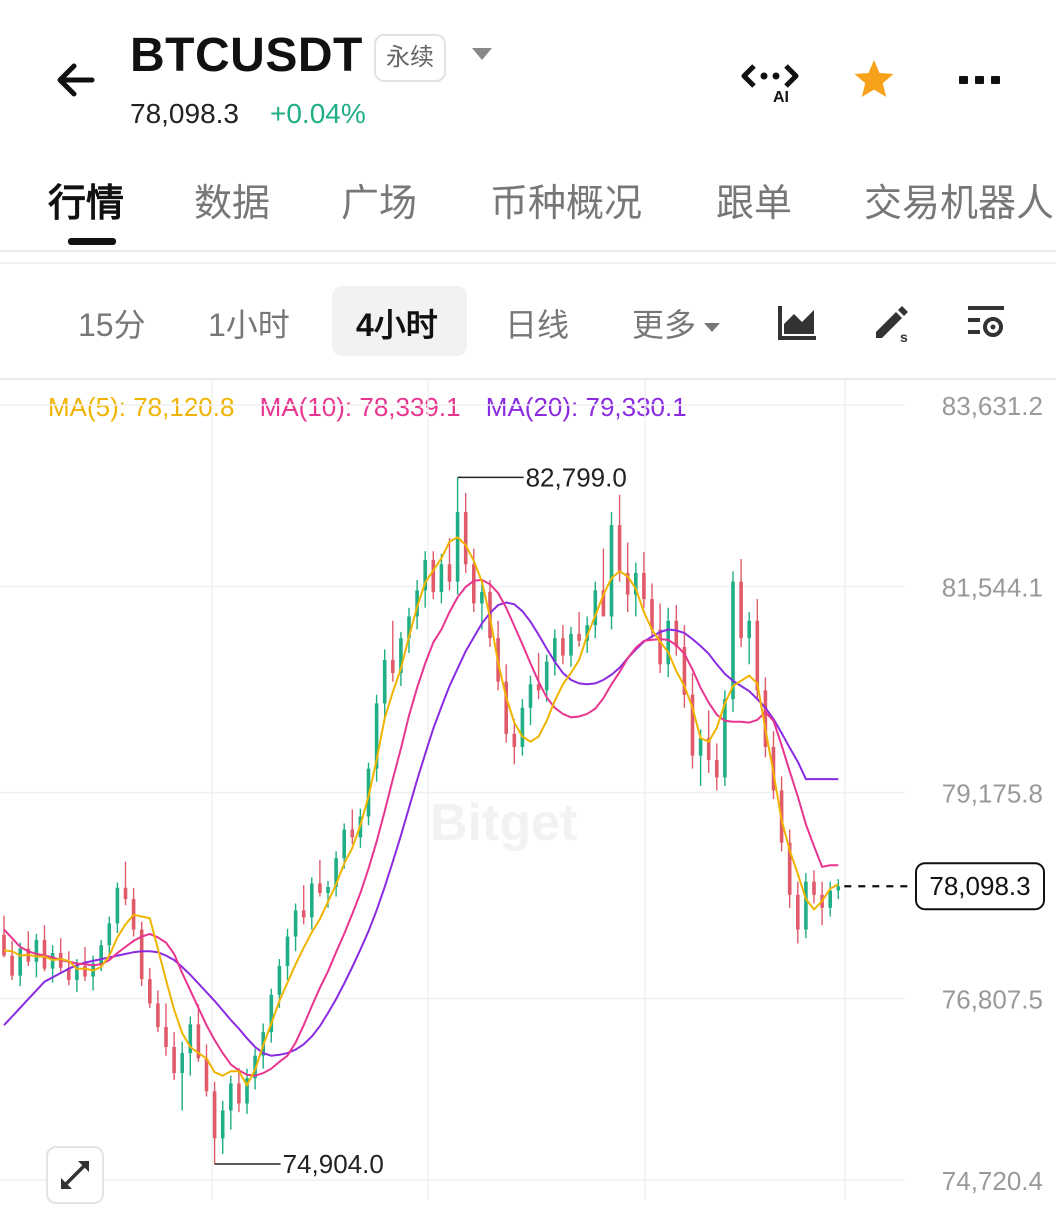 This screenshot has height=1207, width=1056. I want to click on price-change-percent: +0.04%, so click(318, 113).